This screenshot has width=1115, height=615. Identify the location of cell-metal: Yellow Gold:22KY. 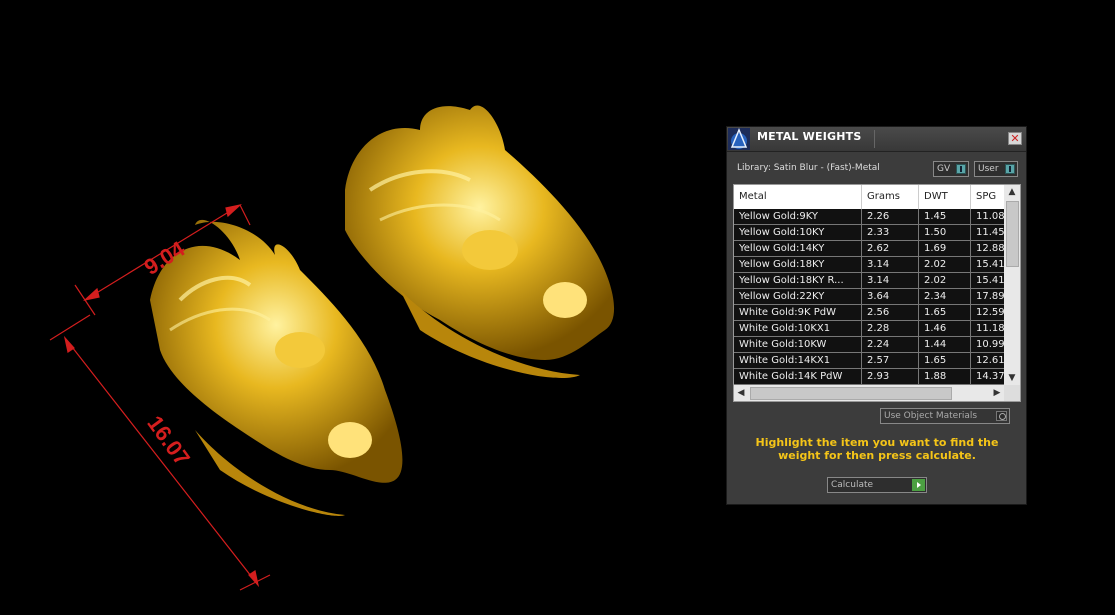
(798, 296).